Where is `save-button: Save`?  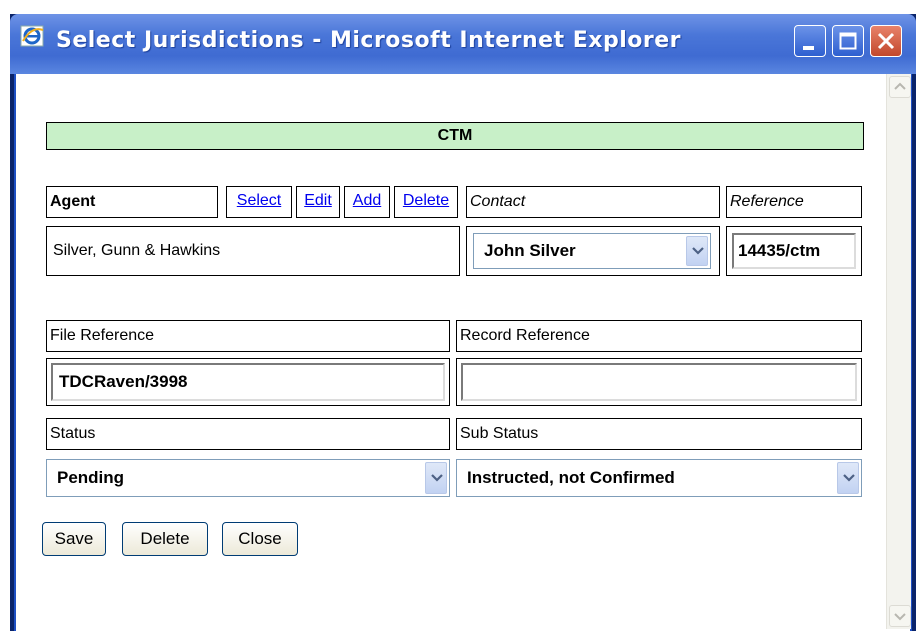
save-button: Save is located at coordinates (74, 539).